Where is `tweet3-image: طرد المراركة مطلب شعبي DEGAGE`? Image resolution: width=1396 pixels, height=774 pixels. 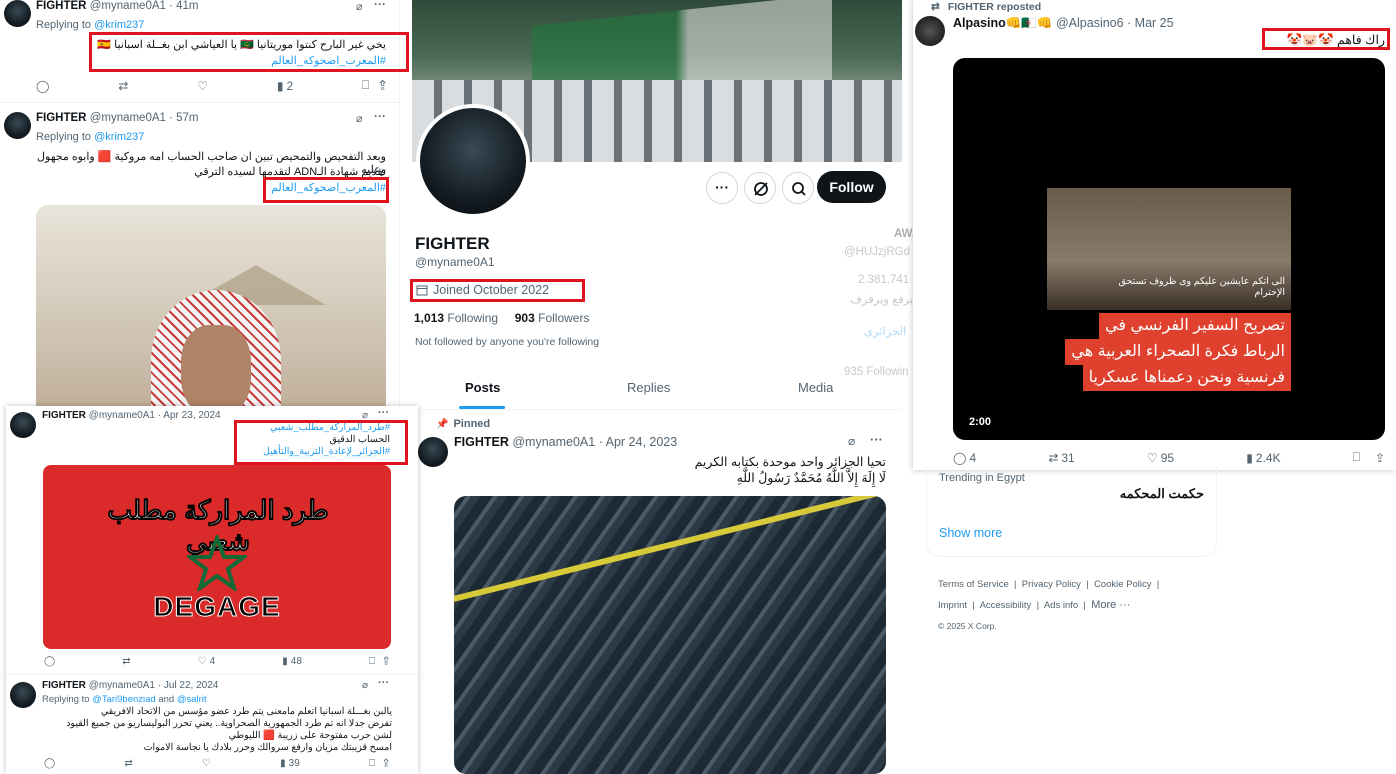 tweet3-image: طرد المراركة مطلب شعبي DEGAGE is located at coordinates (217, 557).